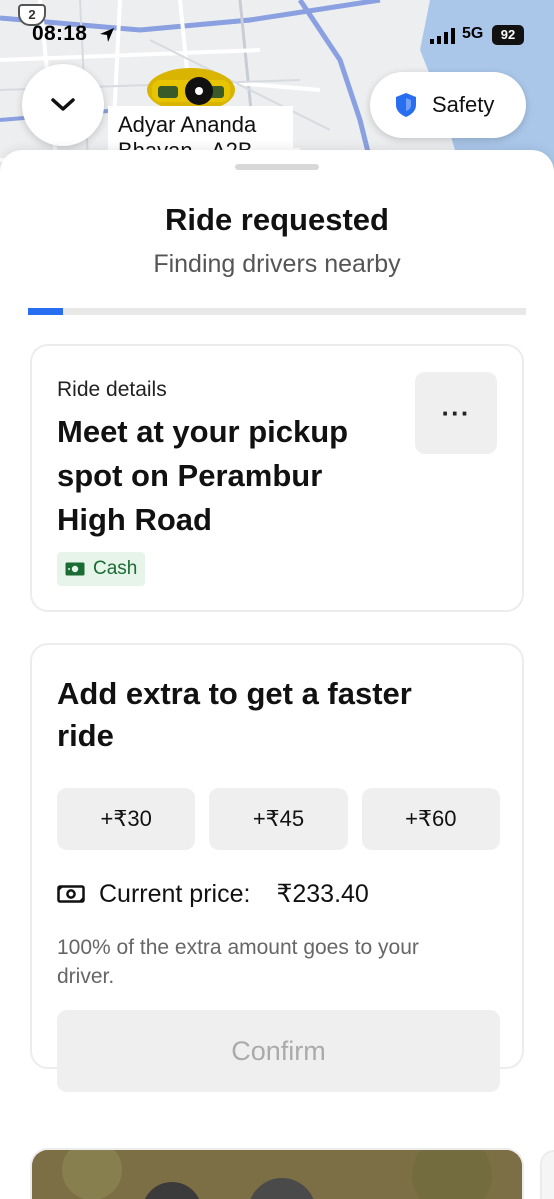 The image size is (554, 1199). I want to click on promo-photo-art, so click(277, 1174).